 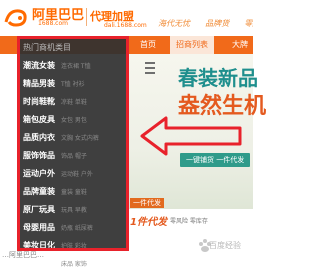 I want to click on banner-menu-icon, so click(x=150, y=69).